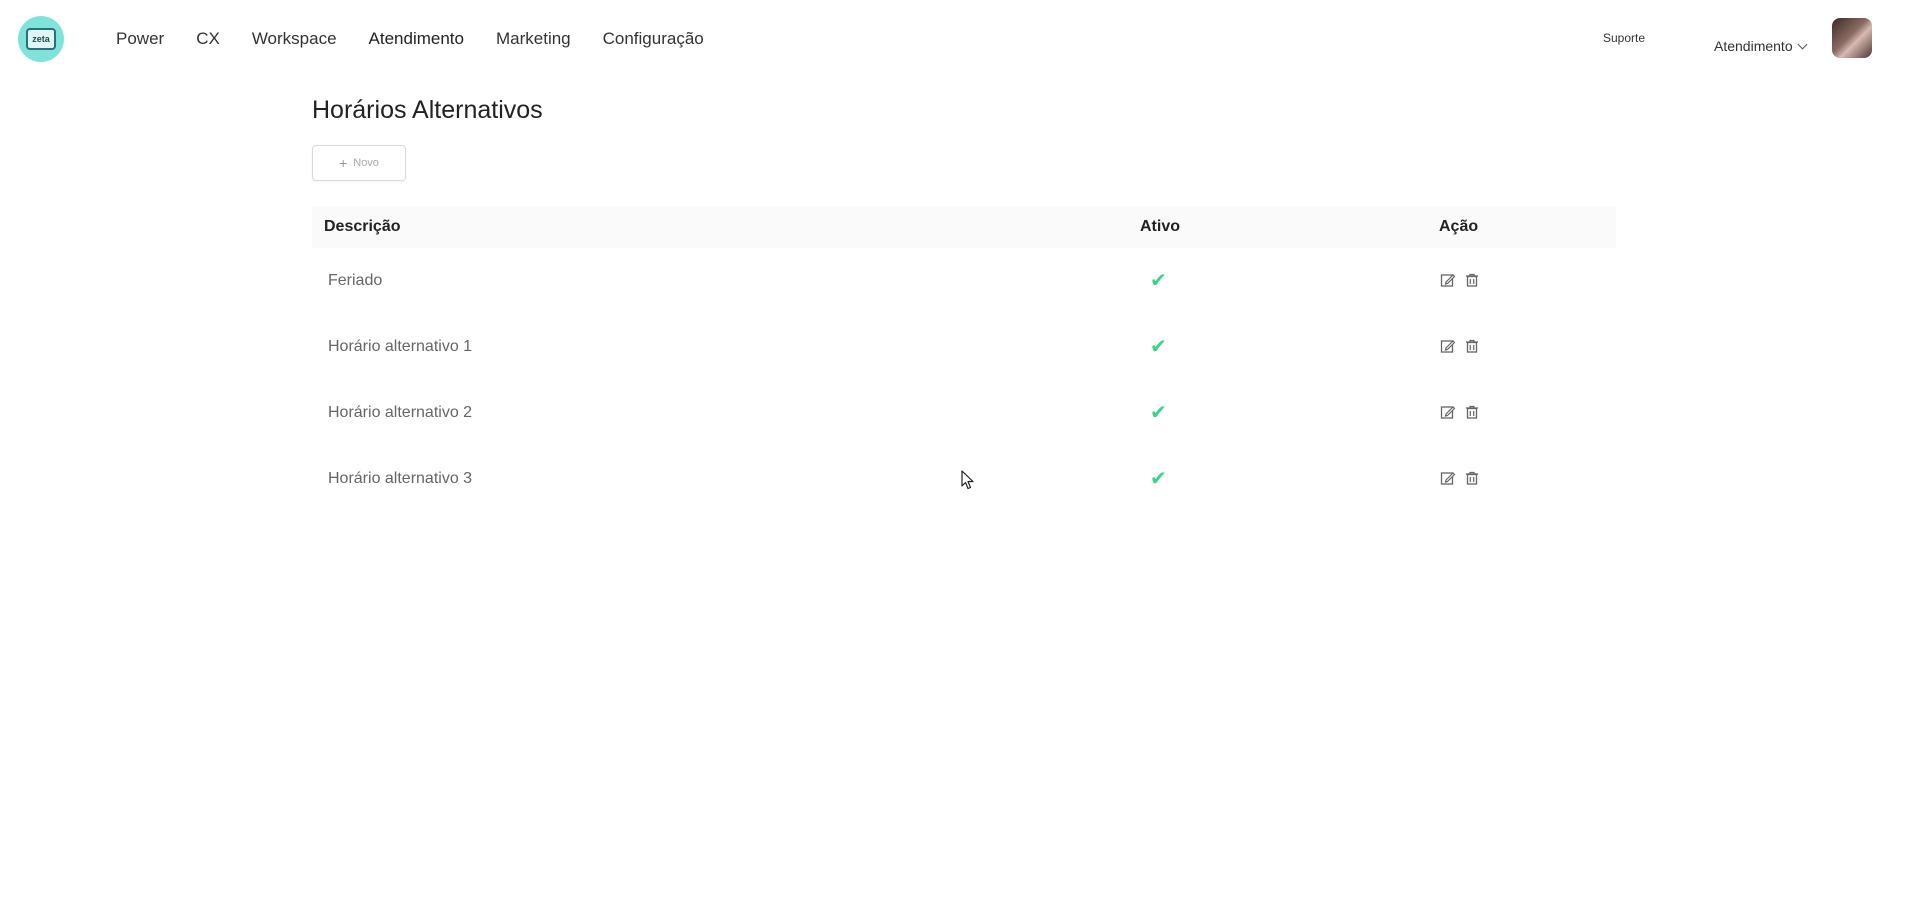 The width and height of the screenshot is (1920, 910). I want to click on org-switcher: Atendimento, so click(1761, 42).